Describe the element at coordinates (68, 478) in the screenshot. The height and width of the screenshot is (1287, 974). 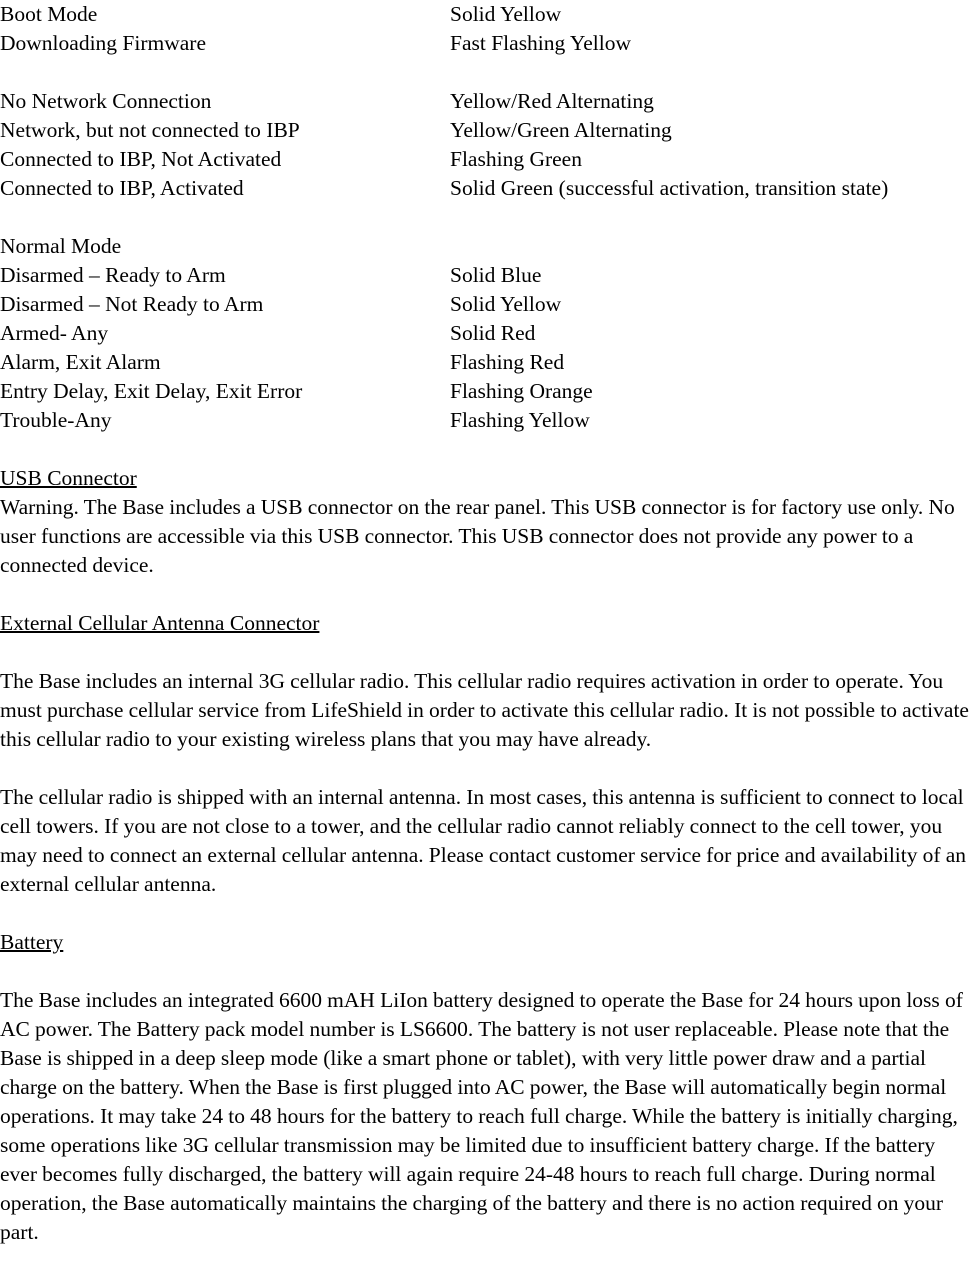
I see `section-heading-text: USB Connector` at that location.